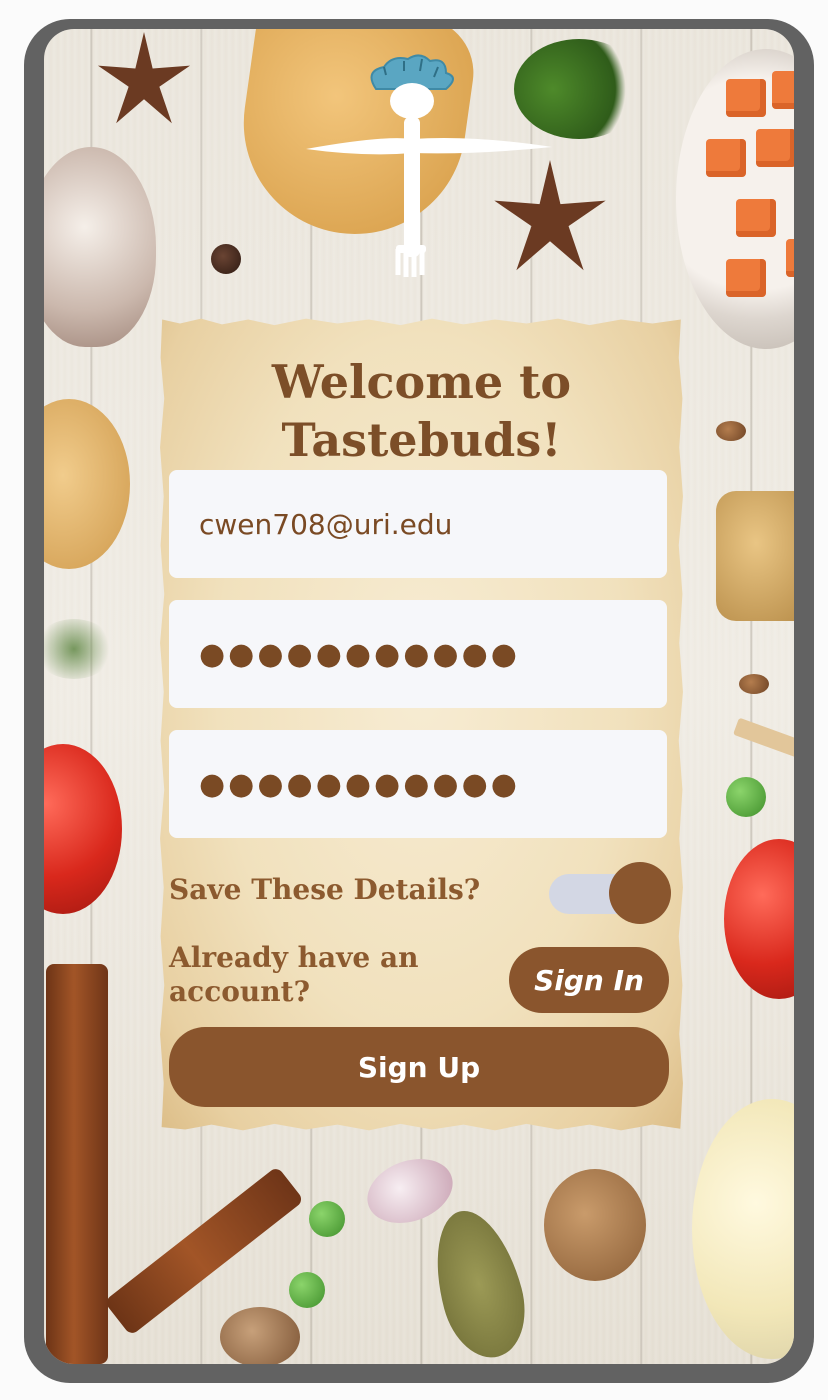  What do you see at coordinates (419, 1067) in the screenshot?
I see `sign-up-button: Sign Up` at bounding box center [419, 1067].